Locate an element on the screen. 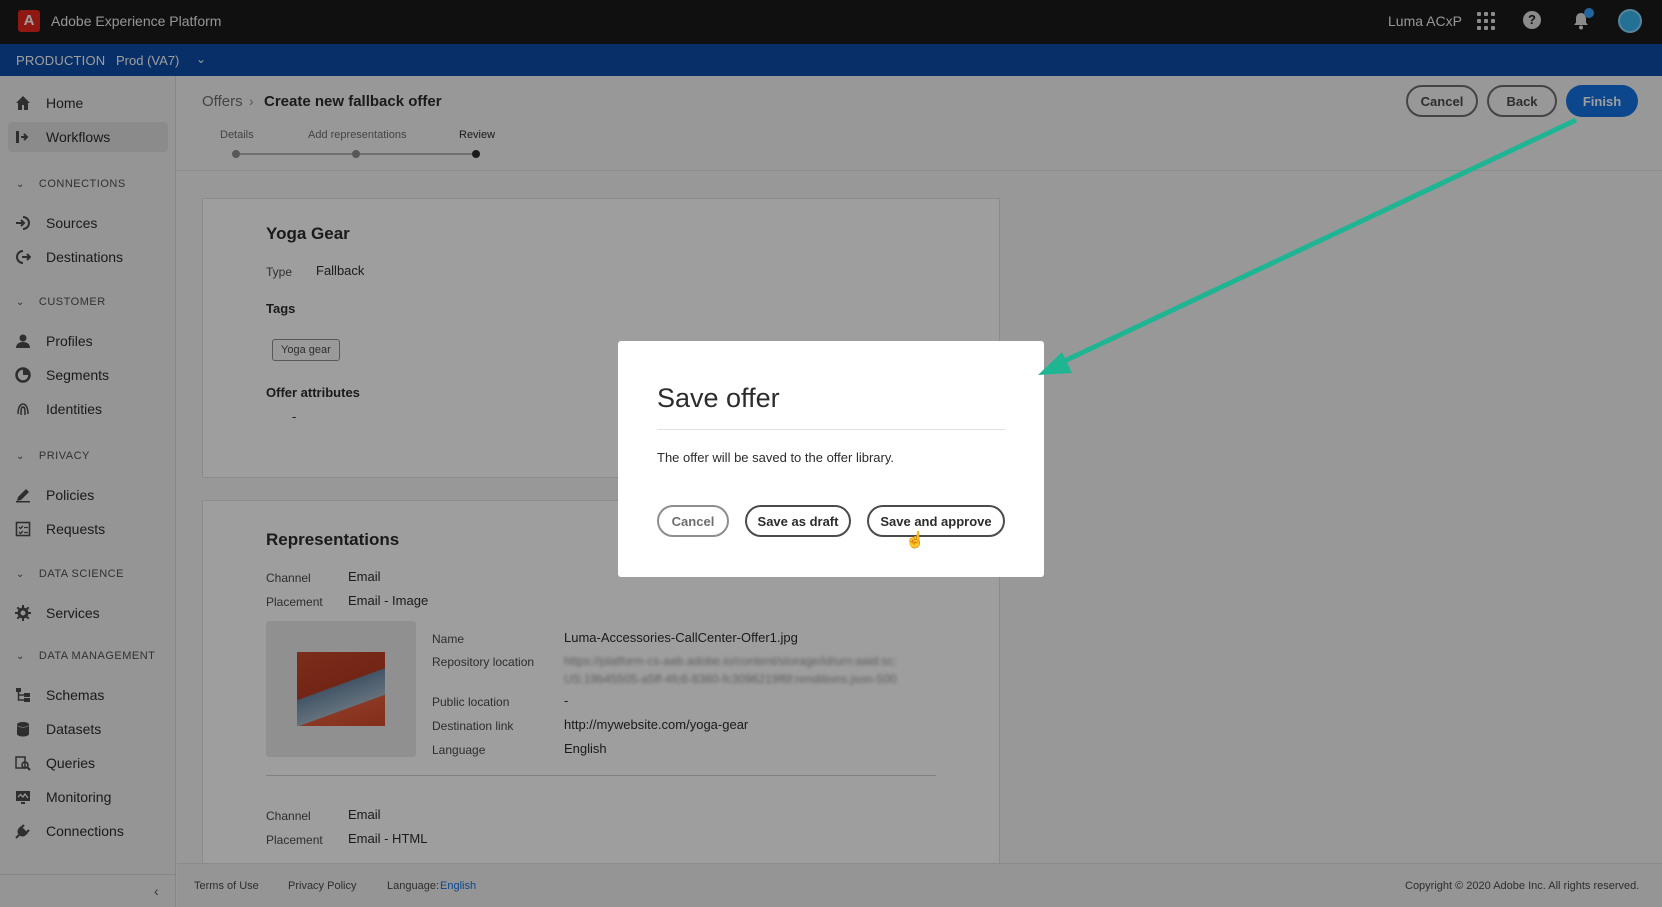  dialog-cancel-button: Cancel is located at coordinates (693, 521).